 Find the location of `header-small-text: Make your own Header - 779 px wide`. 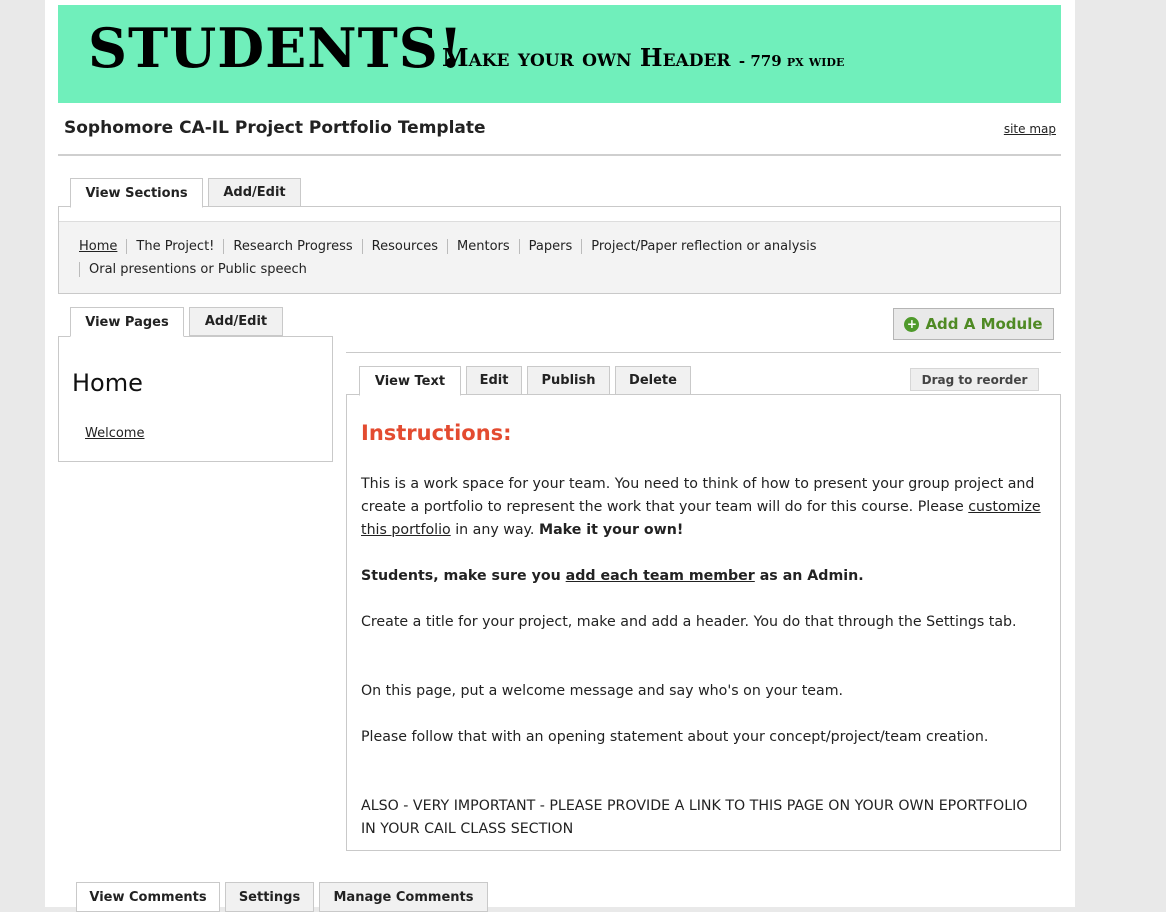

header-small-text: Make your own Header - 779 px wide is located at coordinates (643, 57).